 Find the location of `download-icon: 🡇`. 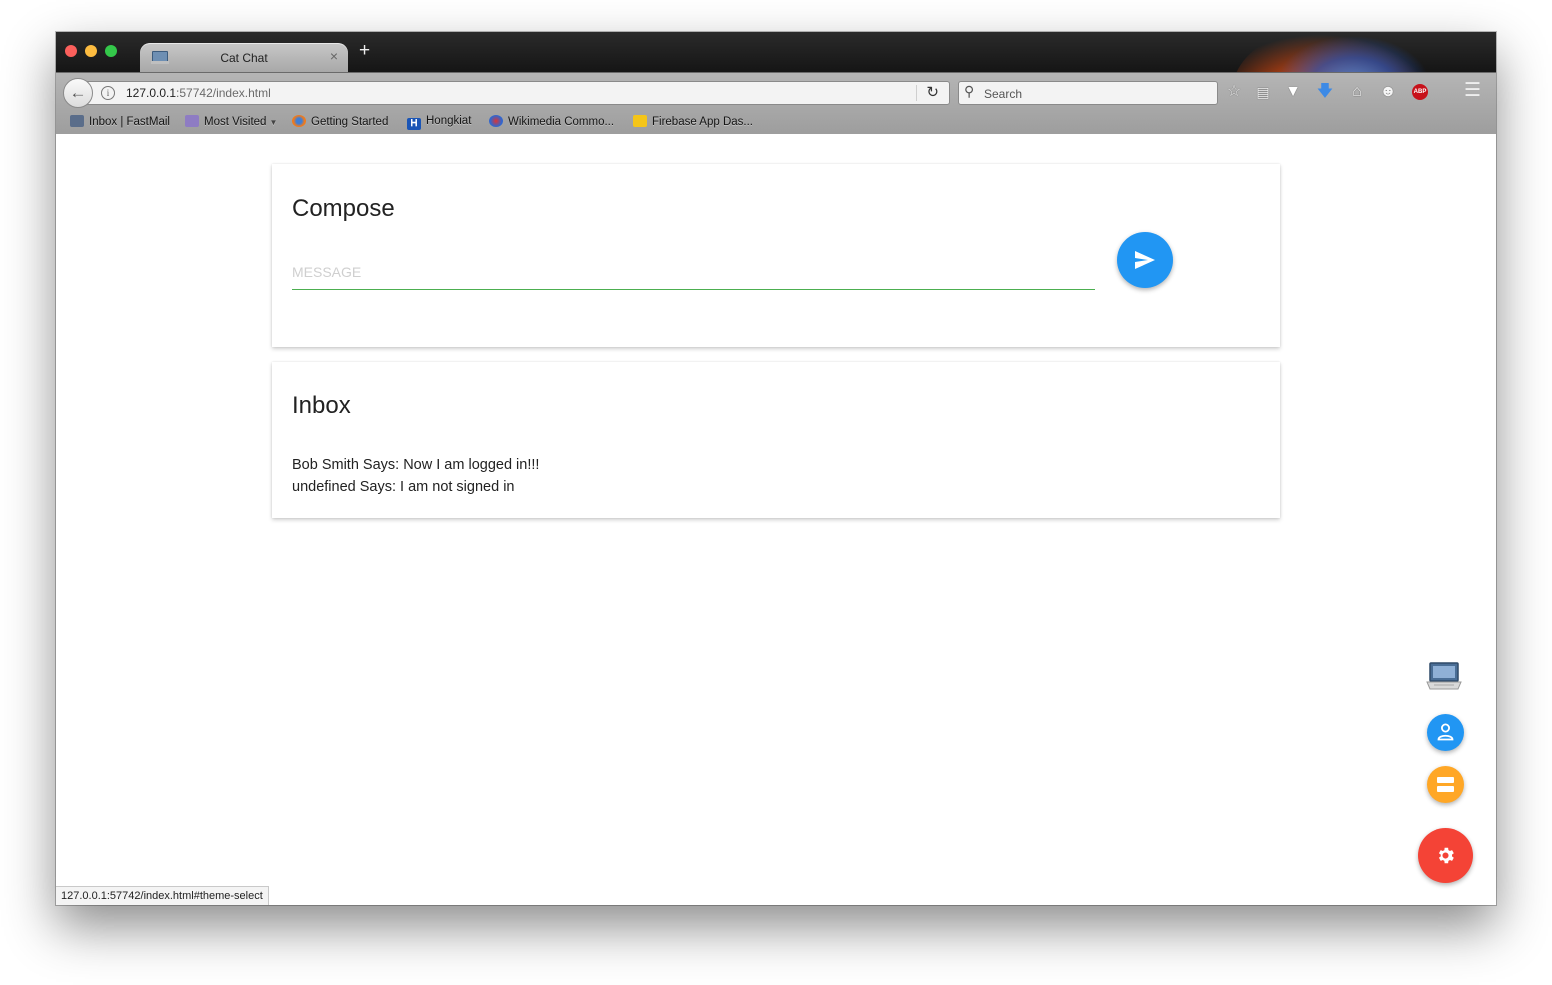

download-icon: 🡇 is located at coordinates (1325, 92).